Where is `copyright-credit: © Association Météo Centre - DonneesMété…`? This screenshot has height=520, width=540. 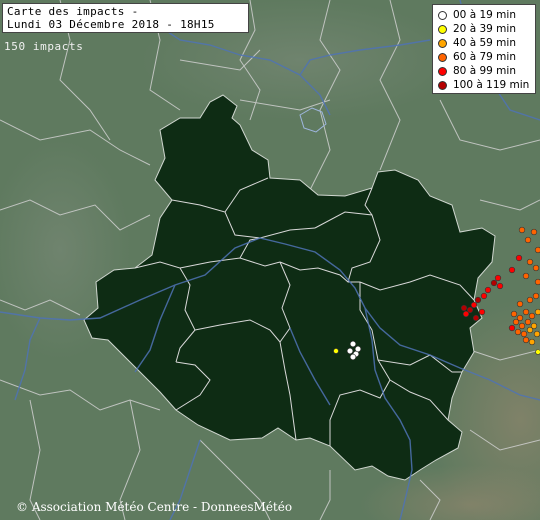 copyright-credit: © Association Météo Centre - DonneesMété… is located at coordinates (154, 507).